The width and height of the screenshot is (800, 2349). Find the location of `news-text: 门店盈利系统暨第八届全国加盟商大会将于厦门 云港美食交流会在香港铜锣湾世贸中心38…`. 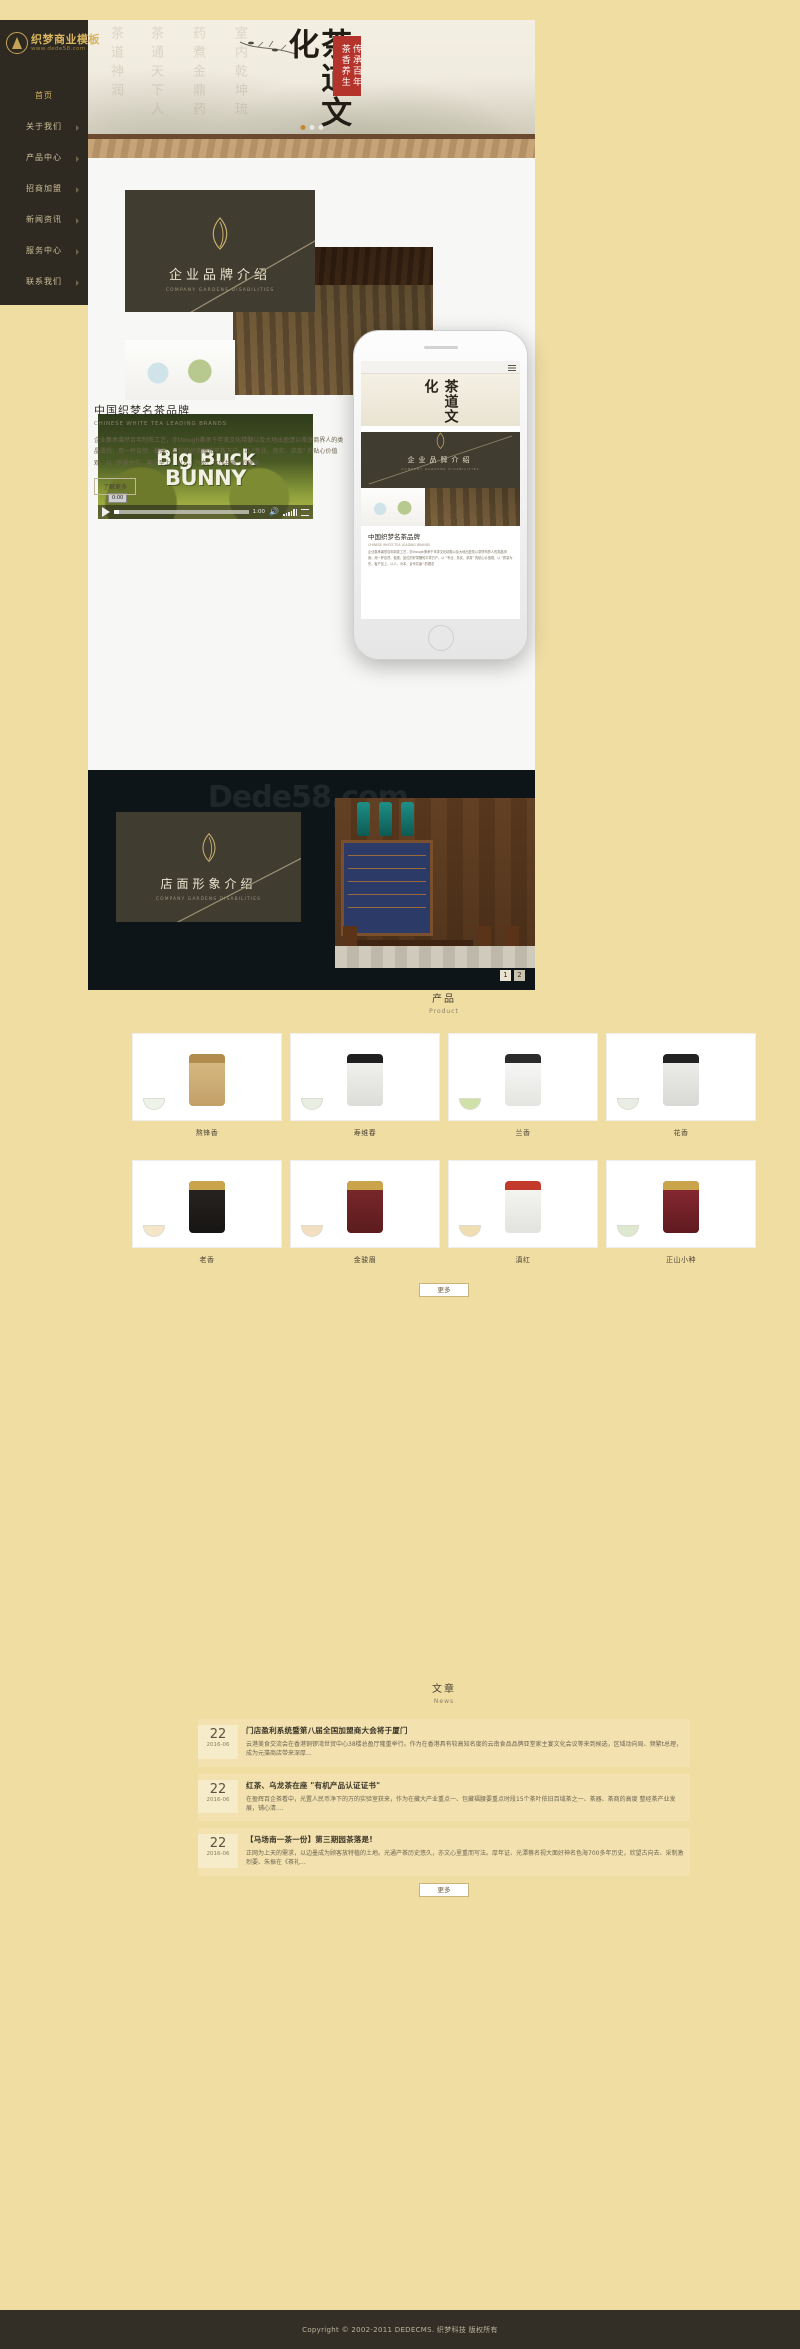

news-text: 门店盈利系统暨第八届全国加盟商大会将于厦门 云港美食交流会在香港铜锣湾世贸中心38… is located at coordinates (468, 1742).